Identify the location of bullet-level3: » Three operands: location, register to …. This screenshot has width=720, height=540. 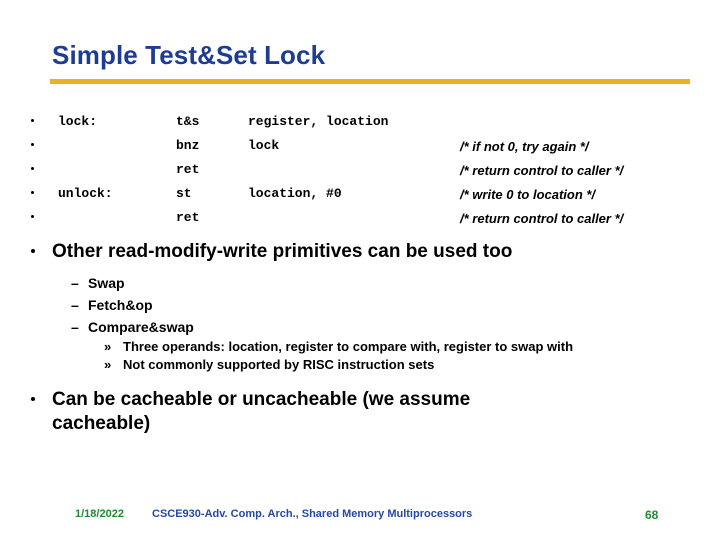
(360, 347).